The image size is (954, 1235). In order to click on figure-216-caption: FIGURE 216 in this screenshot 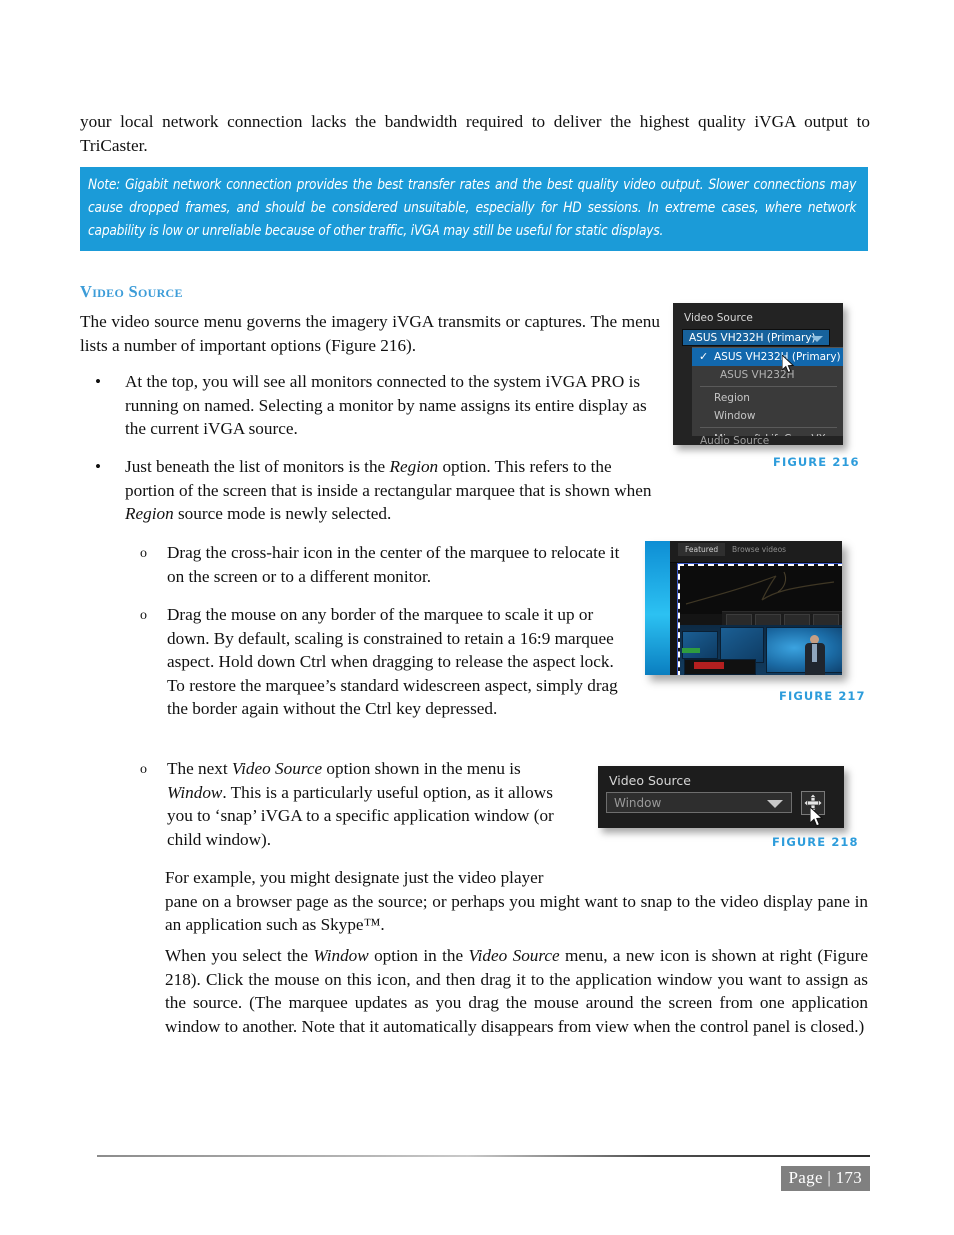, I will do `click(816, 462)`.